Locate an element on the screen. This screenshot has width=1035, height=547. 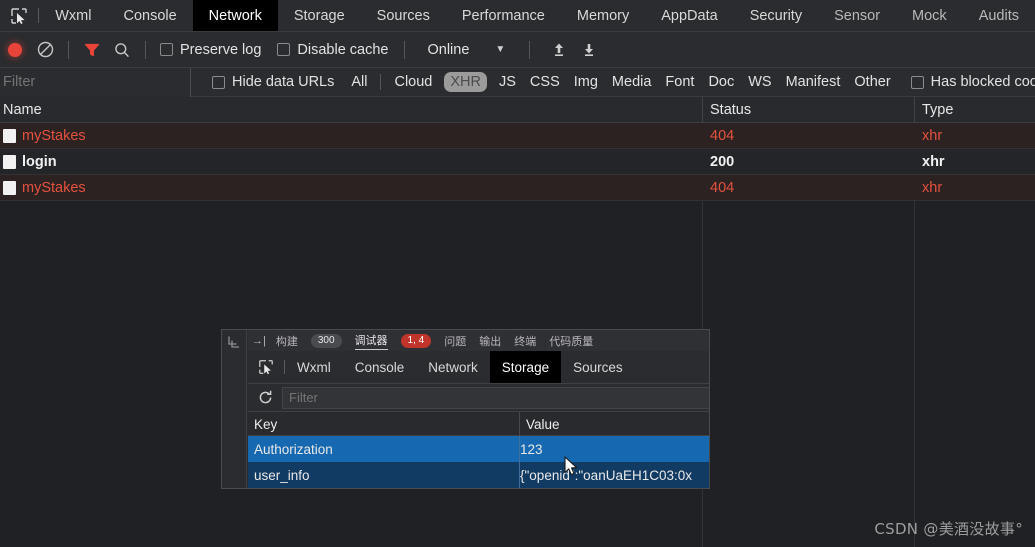
storage-header-divider is located at coordinates (519, 424).